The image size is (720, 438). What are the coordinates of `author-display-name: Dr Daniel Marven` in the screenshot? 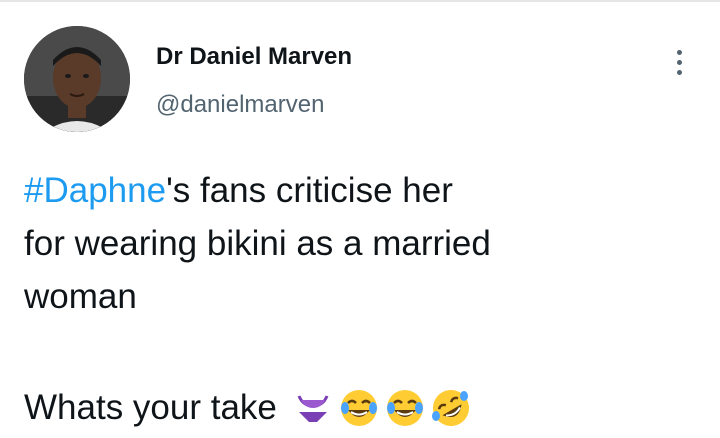 It's located at (254, 57).